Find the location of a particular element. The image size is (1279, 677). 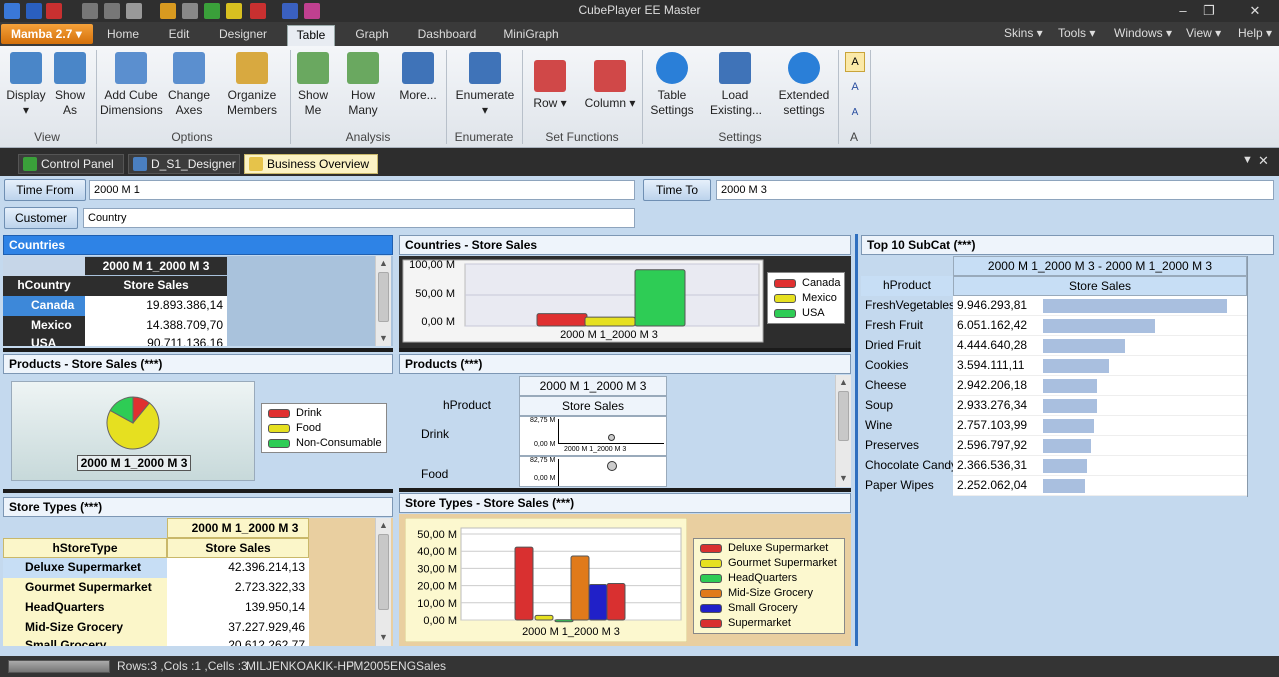

app-menu-button: Mamba 2.7 ▾ is located at coordinates (47, 34).